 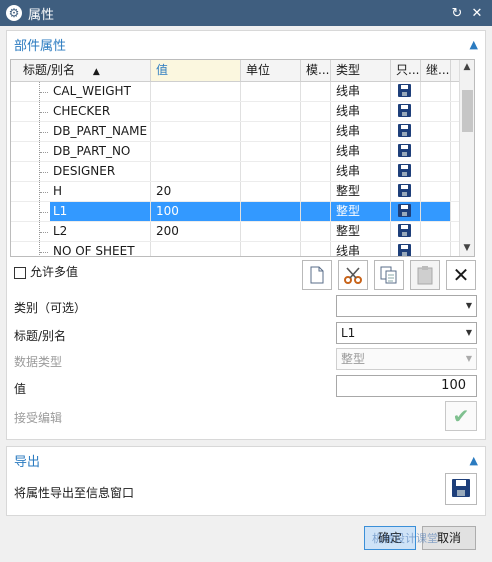 I want to click on table-row: L2 200 整型, so click(x=236, y=232).